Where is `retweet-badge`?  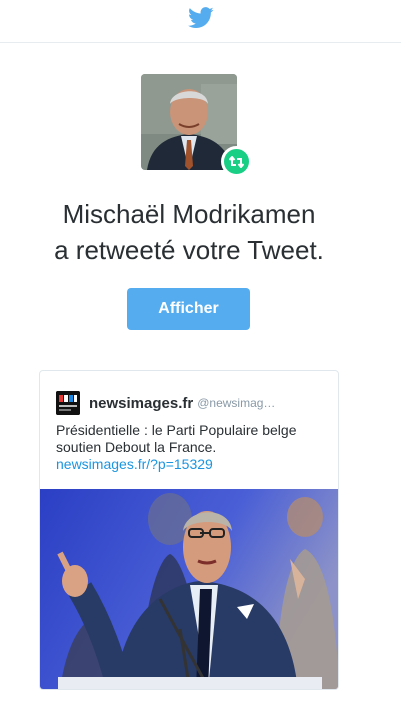
retweet-badge is located at coordinates (236, 161).